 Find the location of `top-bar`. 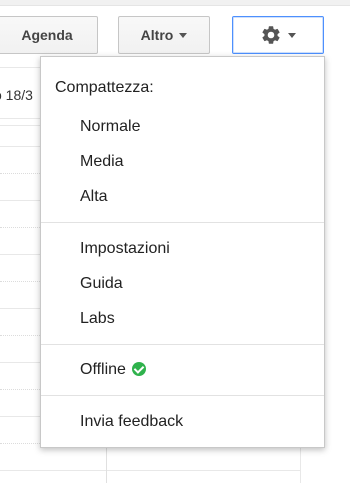

top-bar is located at coordinates (175, 3).